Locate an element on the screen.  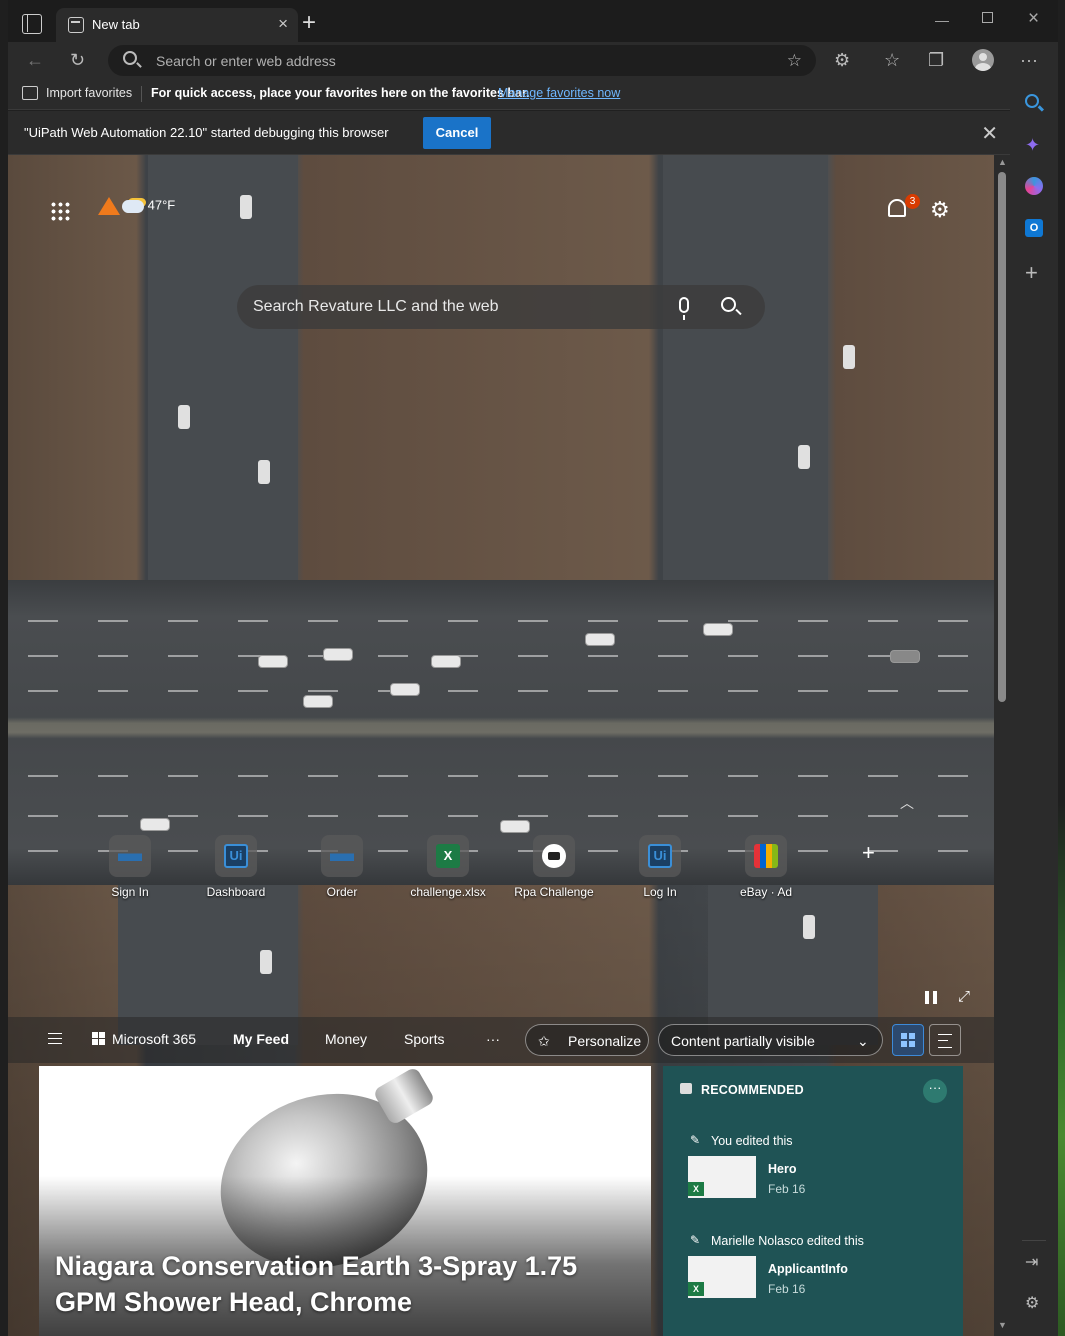
import-favorites-button: Import favorites is located at coordinates (89, 93).